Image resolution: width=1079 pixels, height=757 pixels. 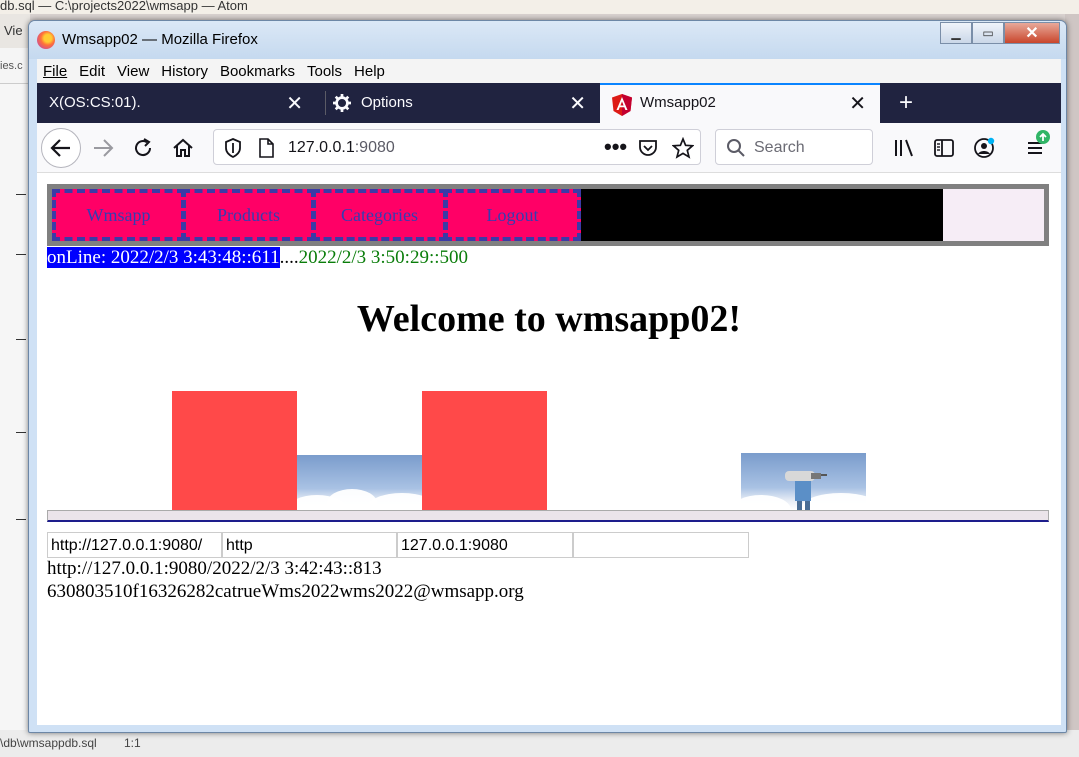 What do you see at coordinates (549, 319) in the screenshot?
I see `page-title: Welcome to wmsapp02!` at bounding box center [549, 319].